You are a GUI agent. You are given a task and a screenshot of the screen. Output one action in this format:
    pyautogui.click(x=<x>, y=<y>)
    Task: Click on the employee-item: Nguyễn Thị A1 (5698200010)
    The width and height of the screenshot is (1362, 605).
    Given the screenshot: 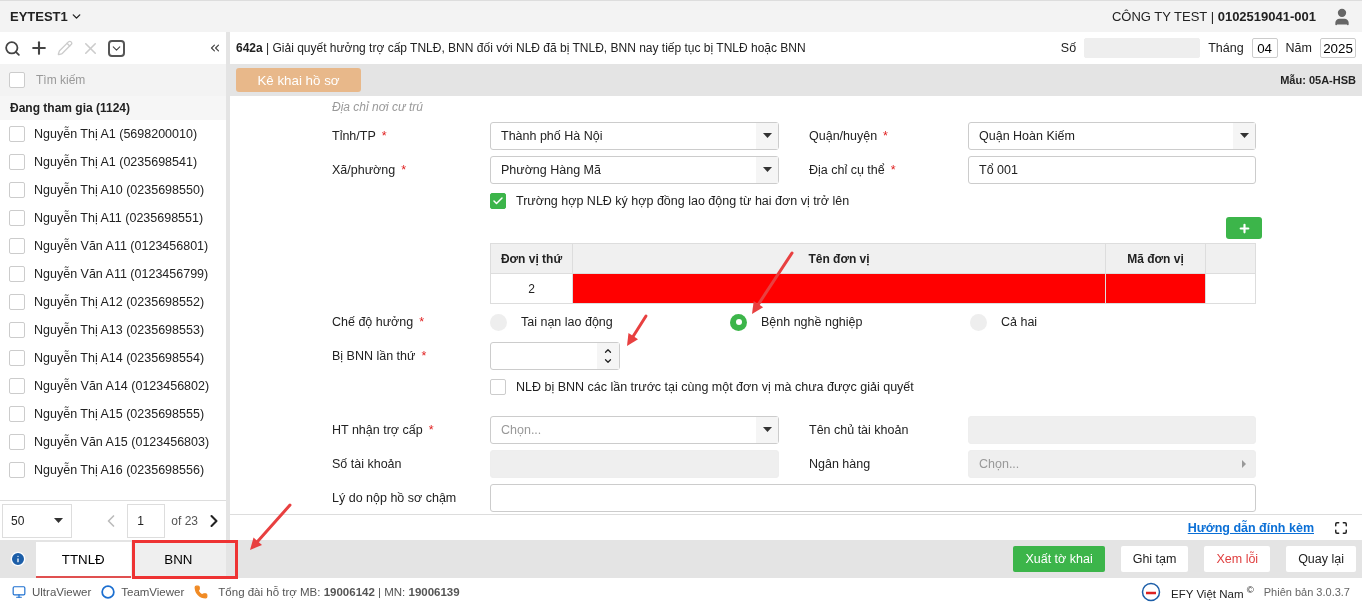 What is the action you would take?
    pyautogui.click(x=116, y=134)
    